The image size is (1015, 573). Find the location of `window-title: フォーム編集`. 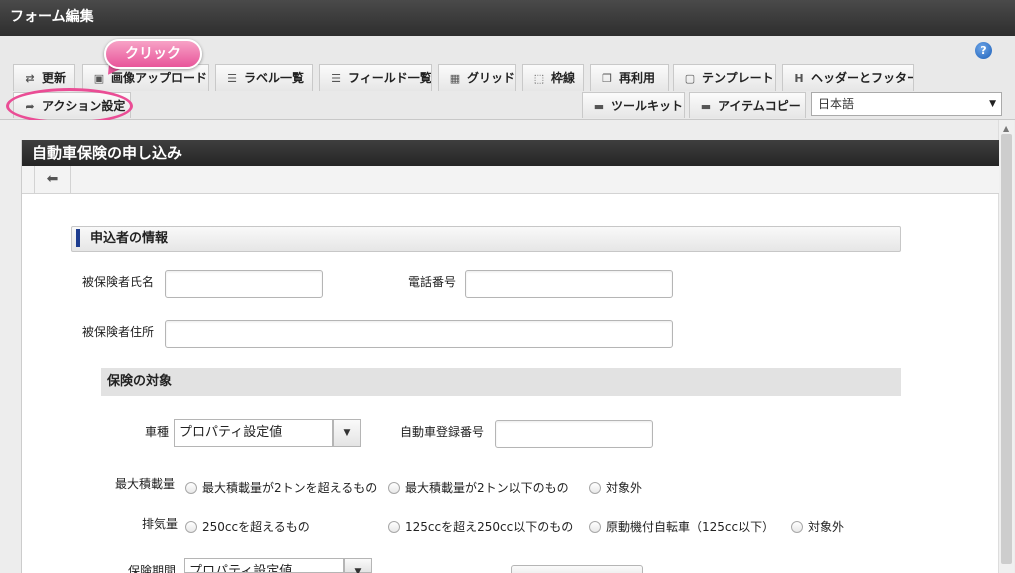

window-title: フォーム編集 is located at coordinates (507, 18).